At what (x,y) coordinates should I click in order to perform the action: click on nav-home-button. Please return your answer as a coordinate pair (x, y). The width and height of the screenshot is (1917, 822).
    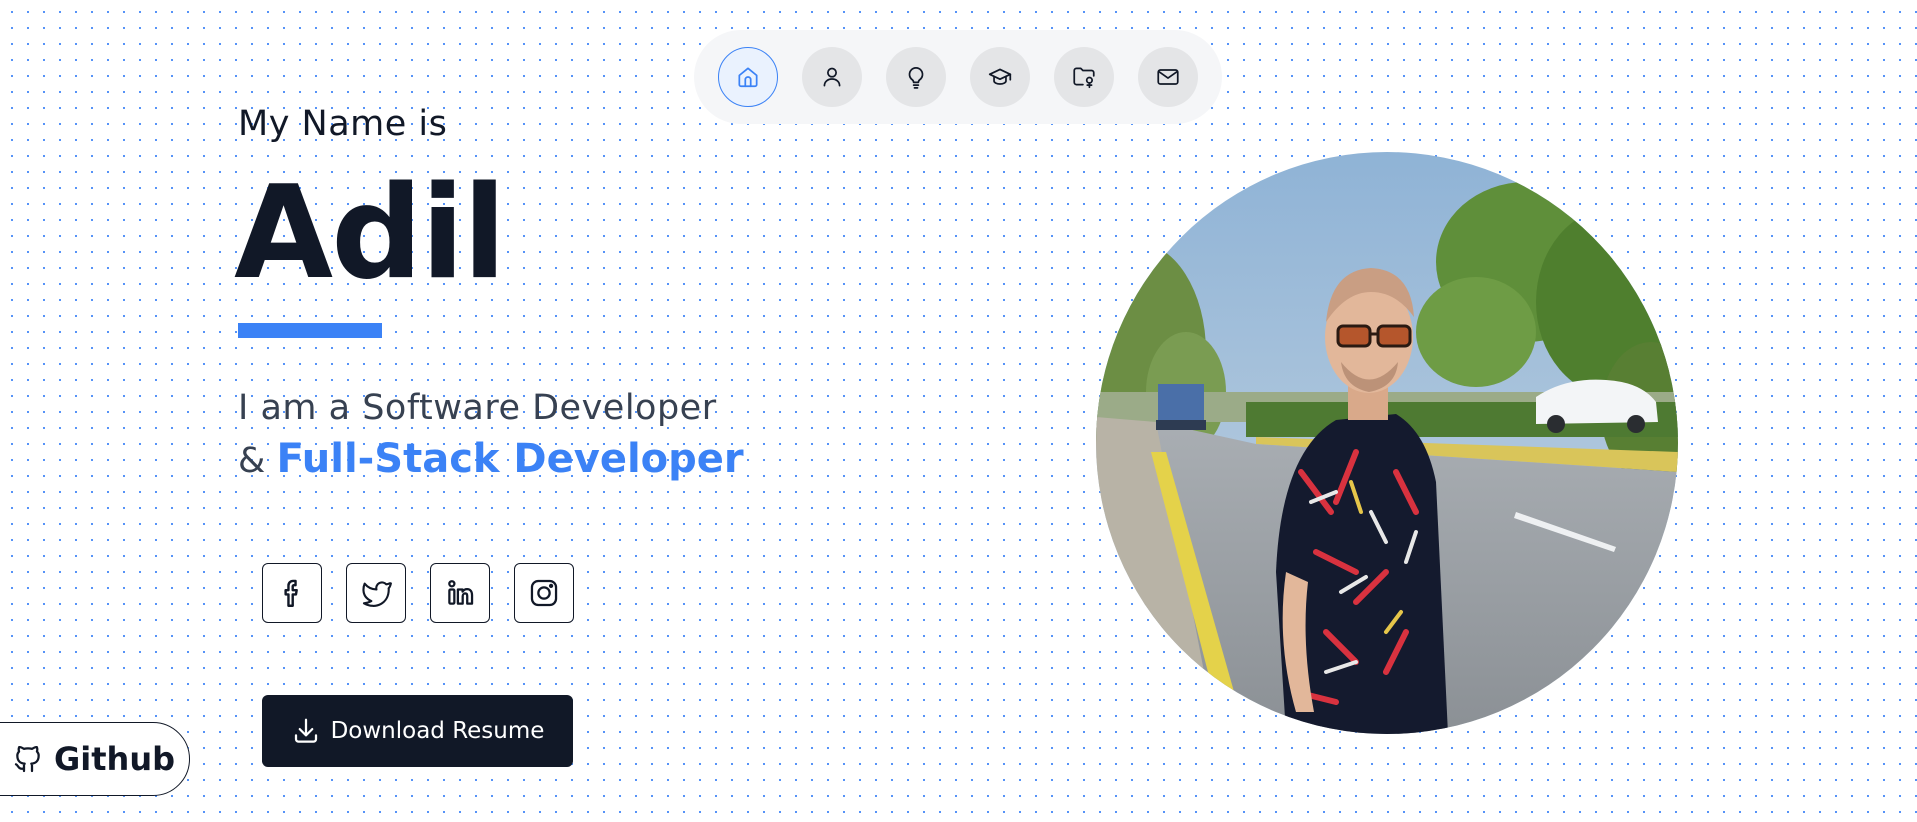
    Looking at the image, I should click on (748, 77).